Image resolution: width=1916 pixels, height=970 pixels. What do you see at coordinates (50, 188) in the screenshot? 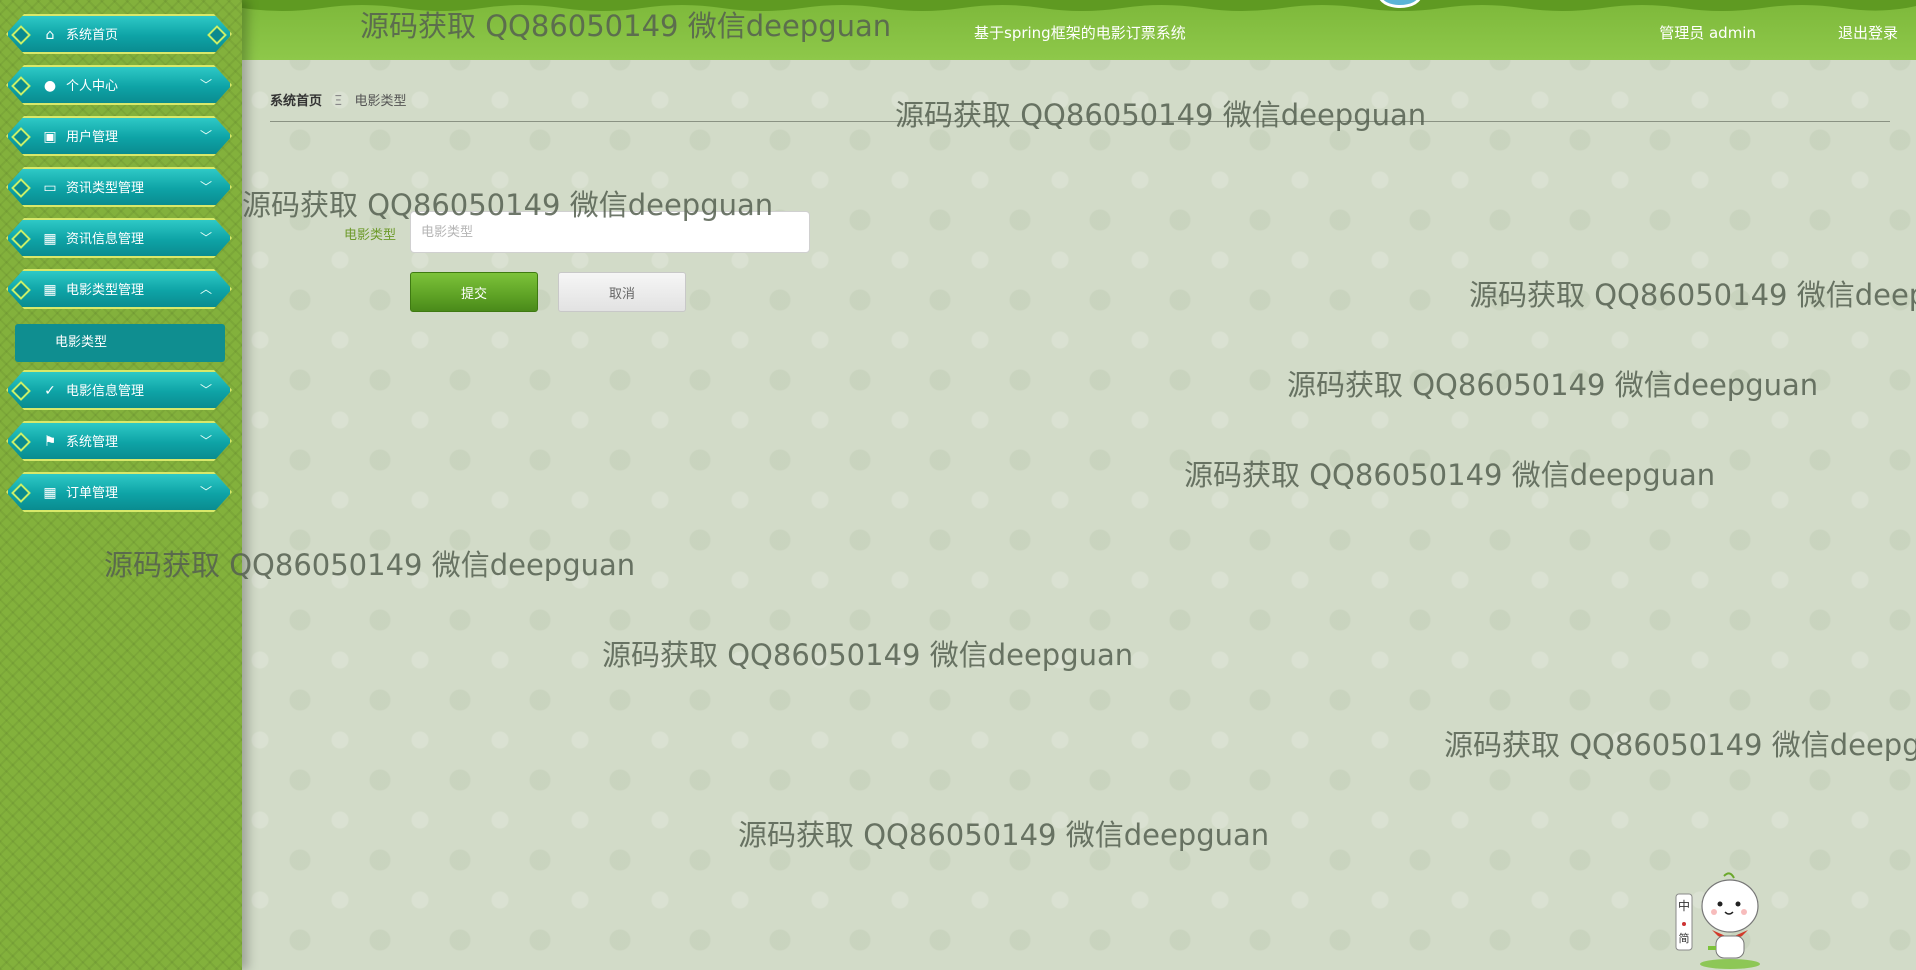
I see `monitor-icon: ▭` at bounding box center [50, 188].